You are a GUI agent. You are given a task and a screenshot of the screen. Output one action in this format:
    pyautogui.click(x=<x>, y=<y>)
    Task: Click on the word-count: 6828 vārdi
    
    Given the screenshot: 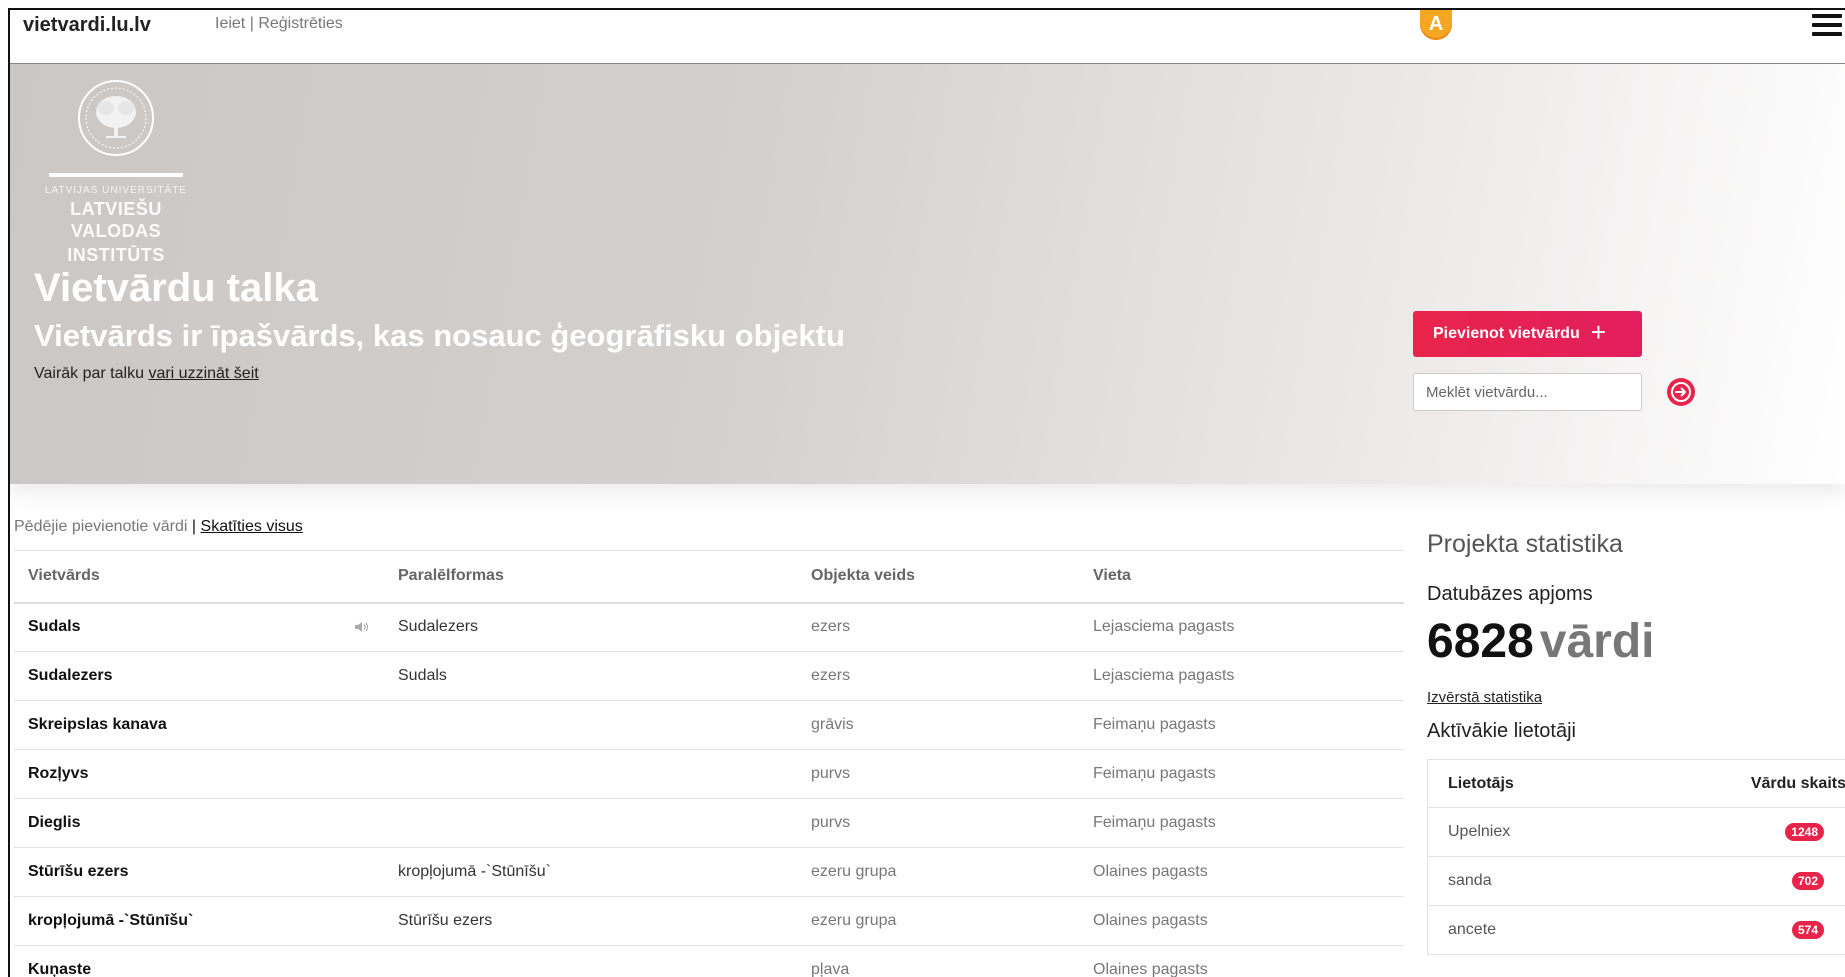 What is the action you would take?
    pyautogui.click(x=1636, y=641)
    